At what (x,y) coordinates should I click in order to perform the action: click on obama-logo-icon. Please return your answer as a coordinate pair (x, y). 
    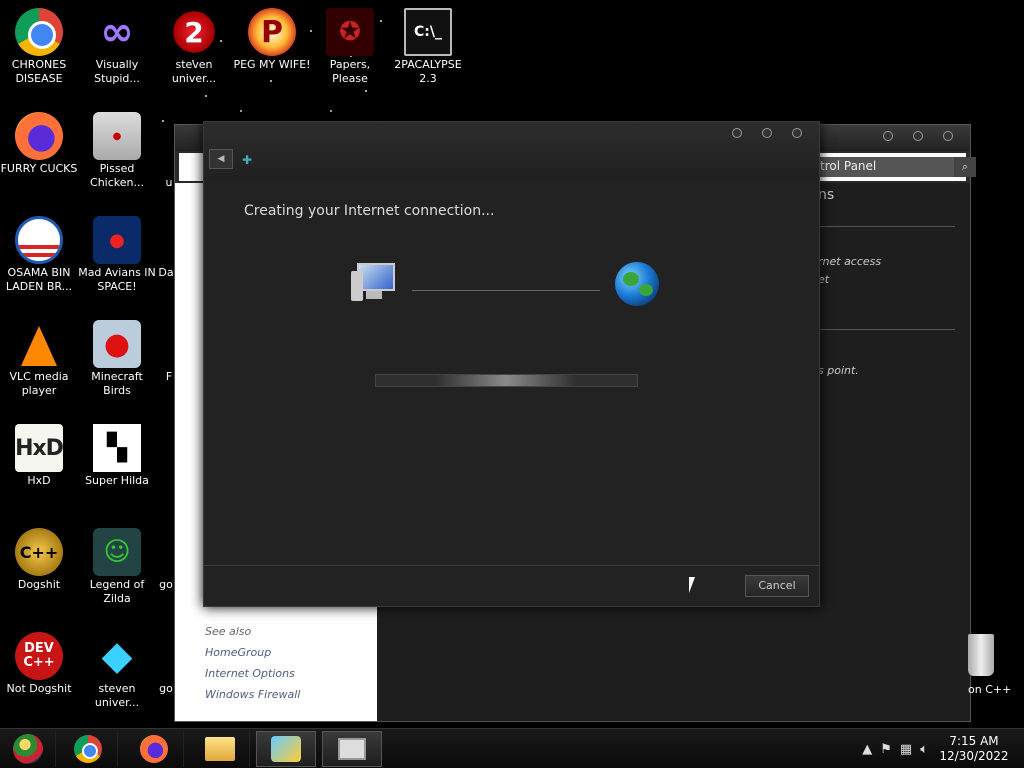
    Looking at the image, I should click on (39, 240).